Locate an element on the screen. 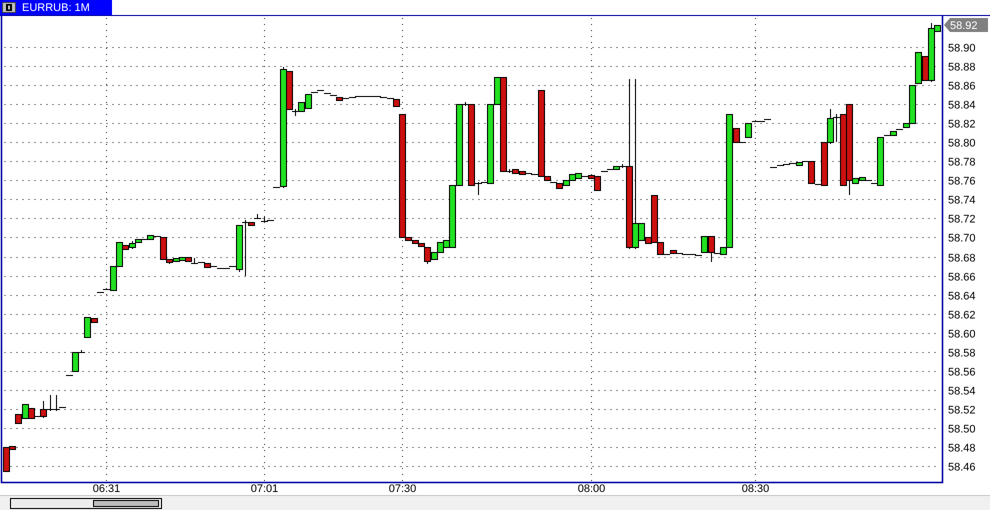 This screenshot has width=990, height=510. price-label: 58.48 is located at coordinates (962, 448).